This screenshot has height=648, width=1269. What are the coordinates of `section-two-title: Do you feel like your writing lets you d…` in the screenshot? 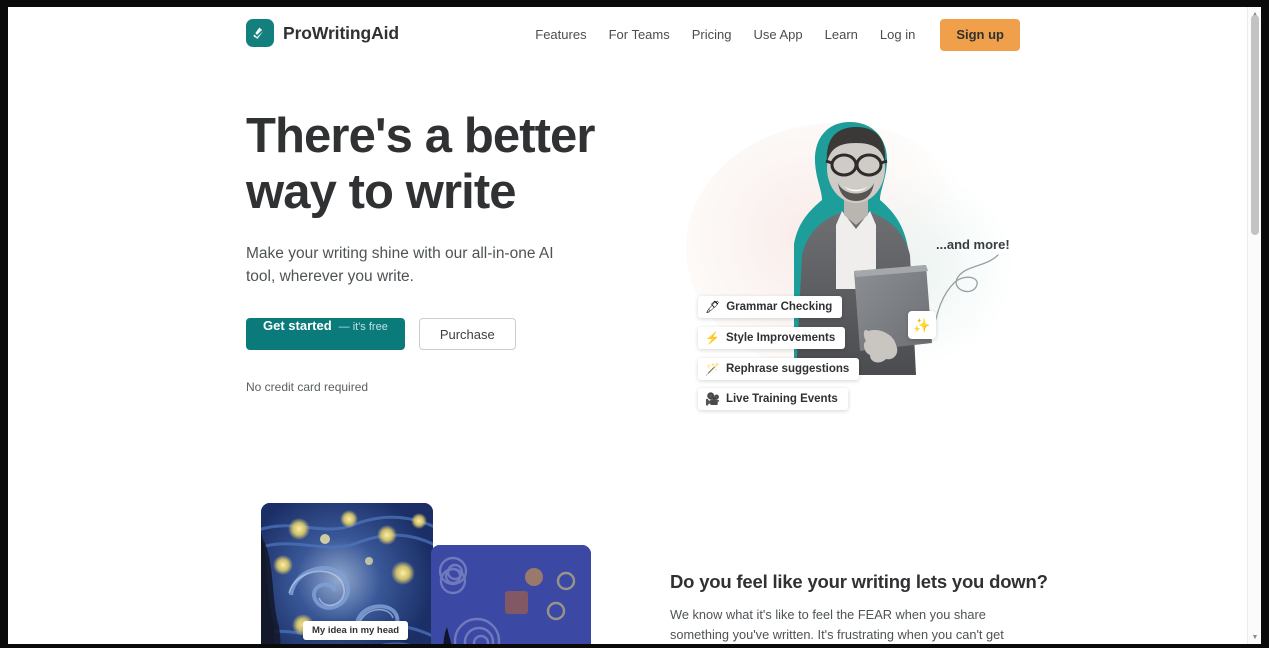 It's located at (859, 581).